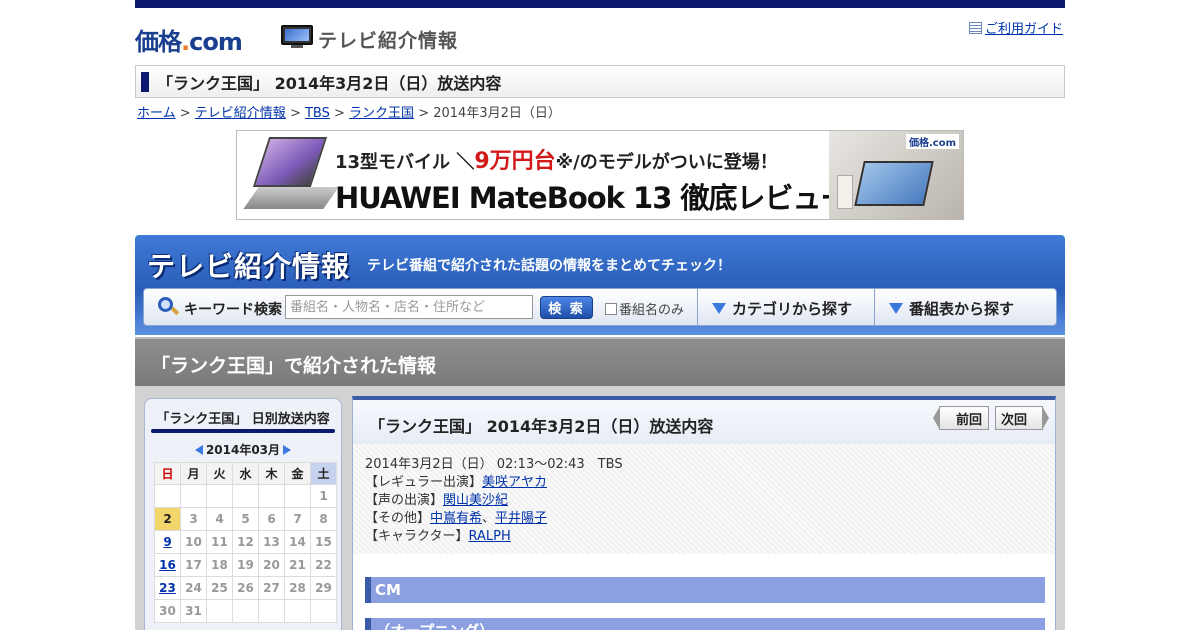  Describe the element at coordinates (271, 519) in the screenshot. I see `calendar-day: 6` at that location.